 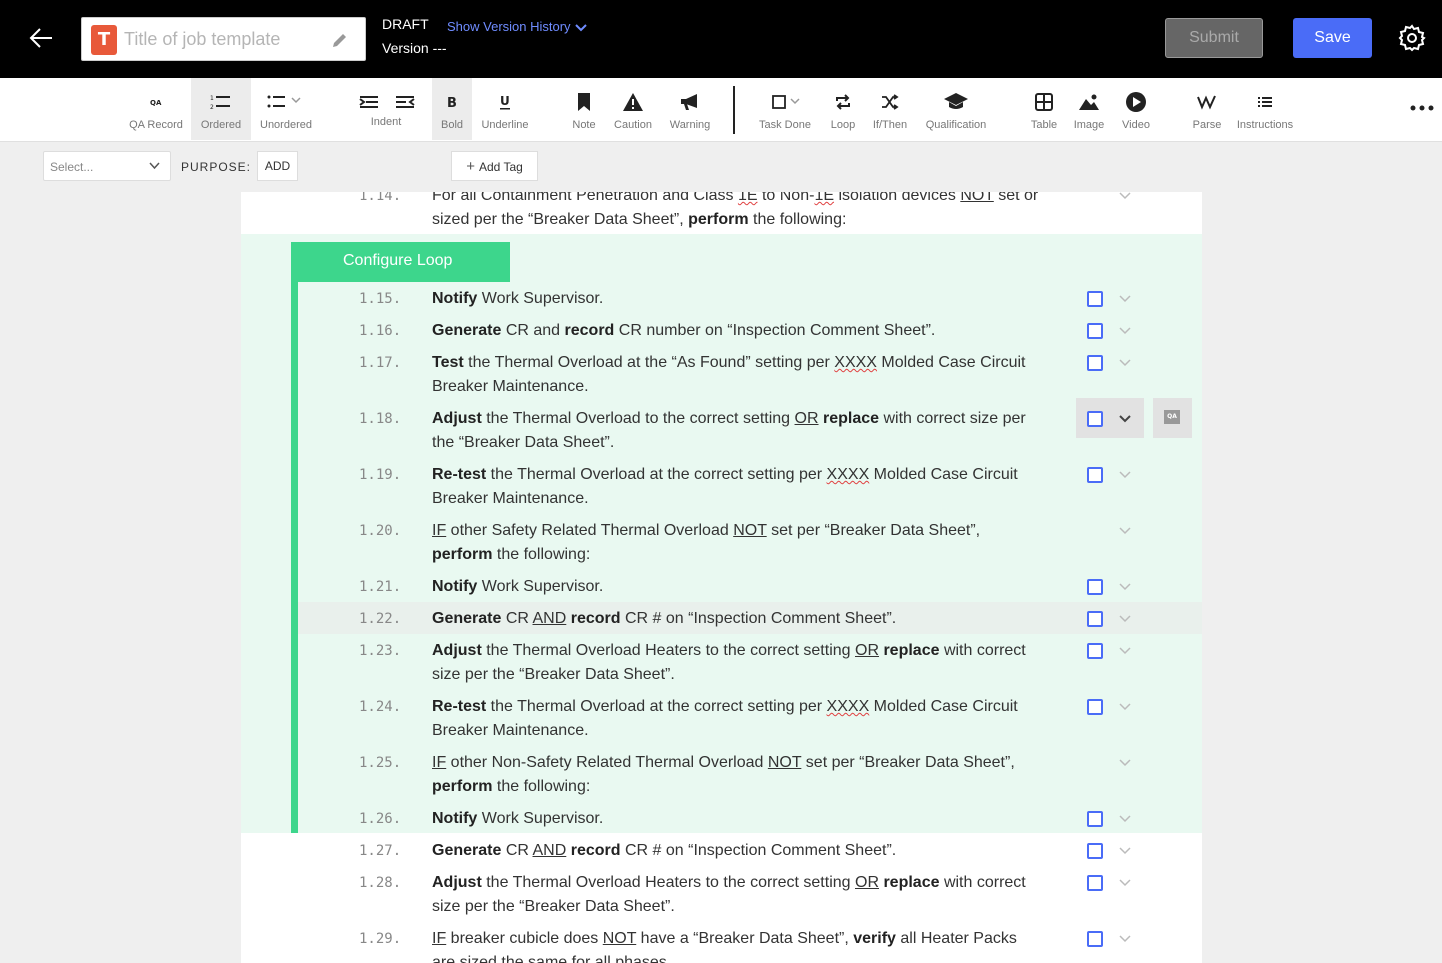 What do you see at coordinates (470, 166) in the screenshot?
I see `plus-icon: +` at bounding box center [470, 166].